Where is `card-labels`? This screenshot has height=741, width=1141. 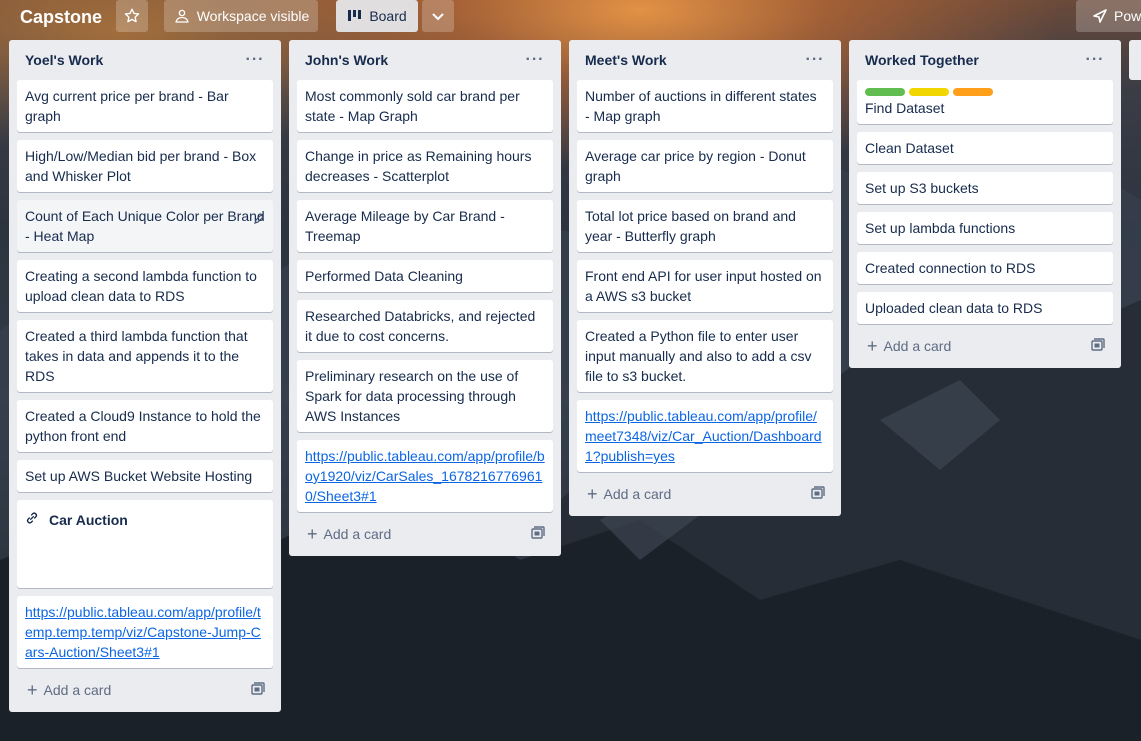 card-labels is located at coordinates (985, 92).